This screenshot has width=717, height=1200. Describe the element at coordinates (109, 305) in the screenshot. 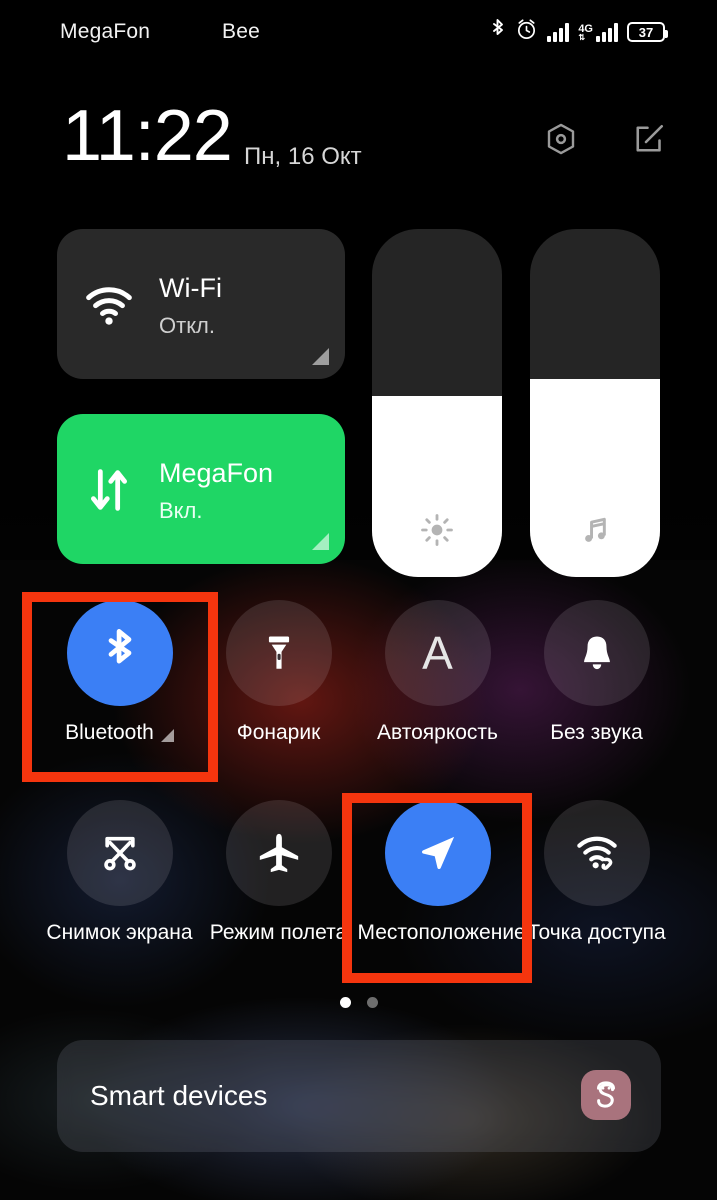

I see `wifi-icon` at that location.